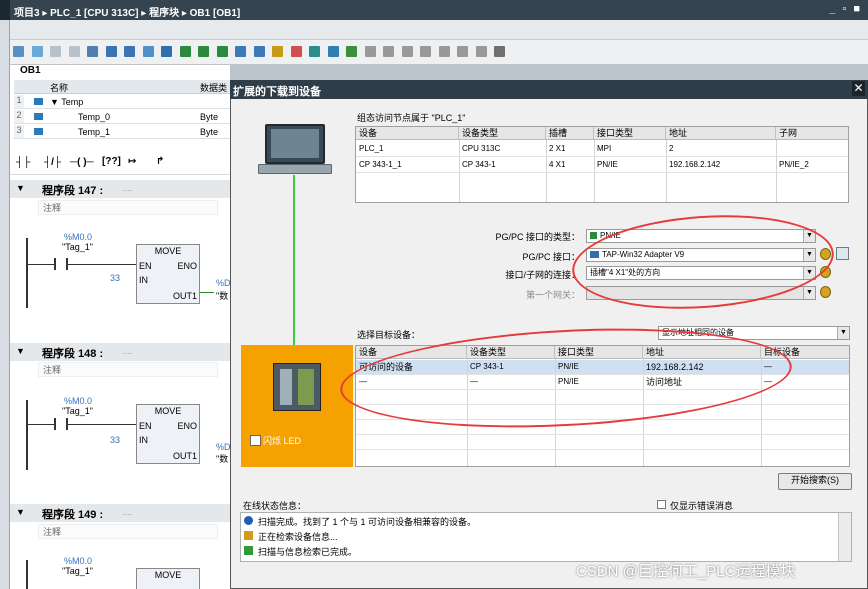 This screenshot has height=589, width=868. Describe the element at coordinates (389, 51) in the screenshot. I see `outdent-icon` at that location.